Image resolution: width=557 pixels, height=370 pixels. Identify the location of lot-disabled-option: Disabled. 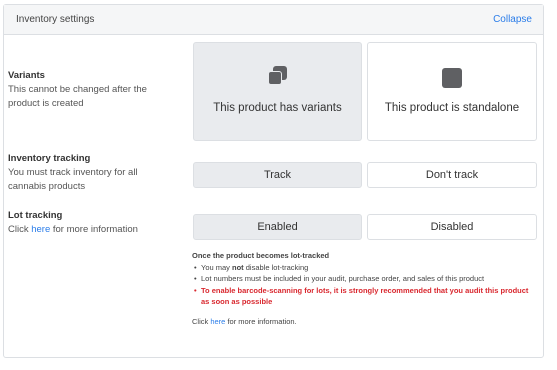
(452, 227).